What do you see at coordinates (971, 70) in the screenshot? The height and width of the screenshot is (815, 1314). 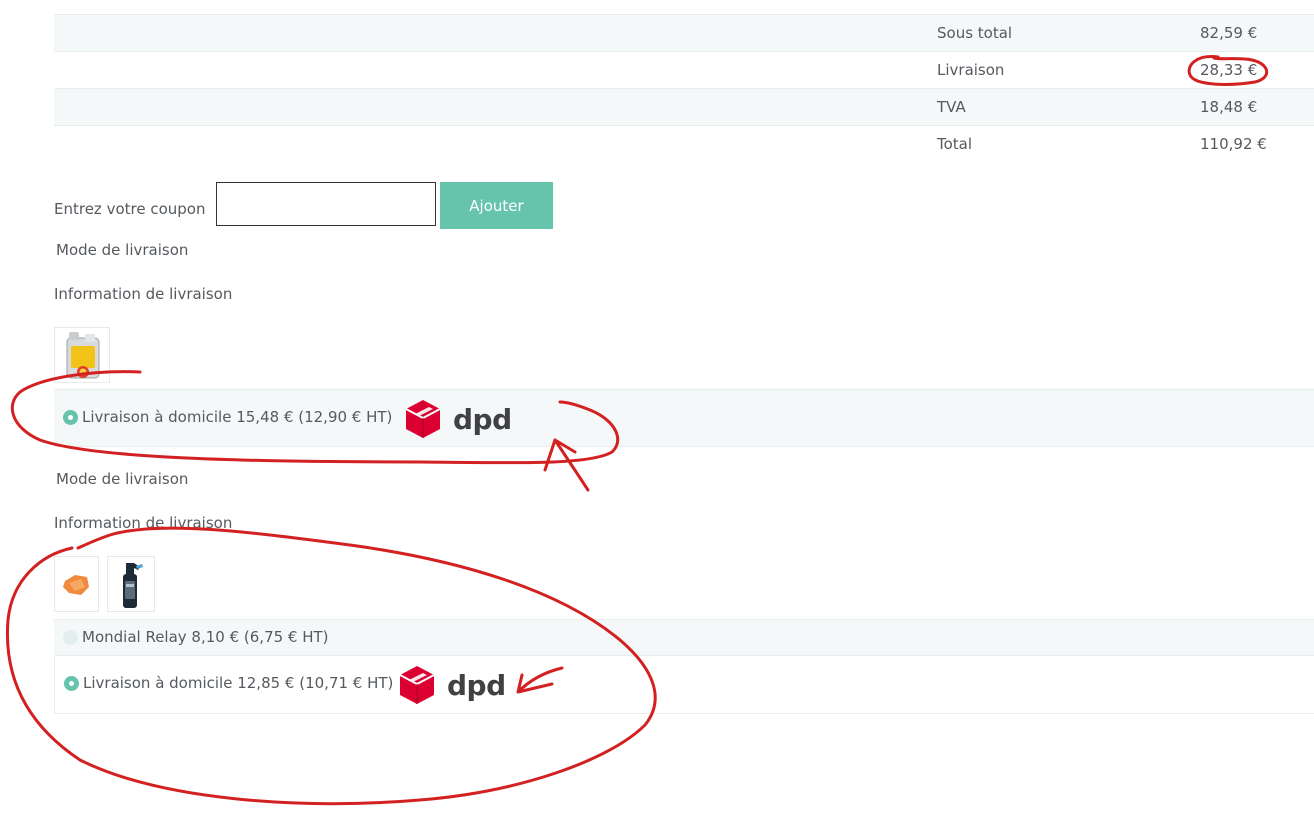 I see `summary-label: Livraison` at bounding box center [971, 70].